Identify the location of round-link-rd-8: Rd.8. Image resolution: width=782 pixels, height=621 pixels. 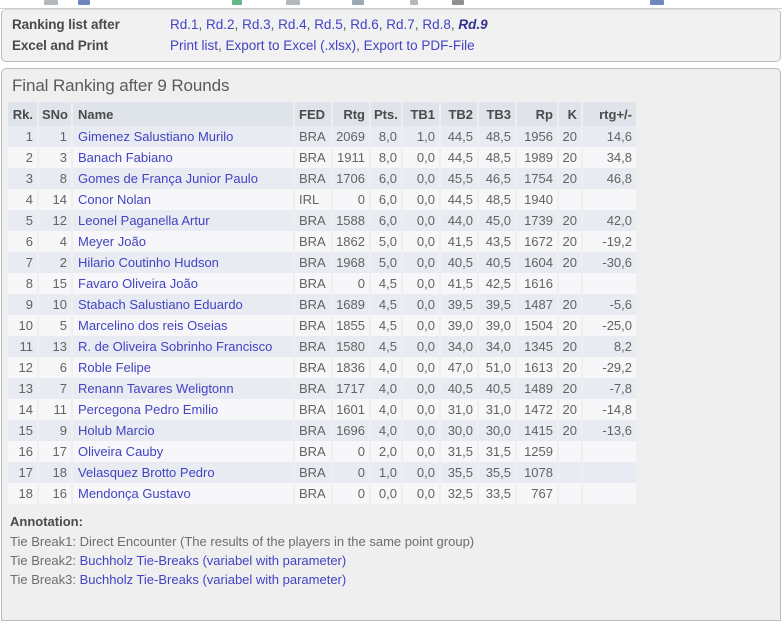
(436, 24).